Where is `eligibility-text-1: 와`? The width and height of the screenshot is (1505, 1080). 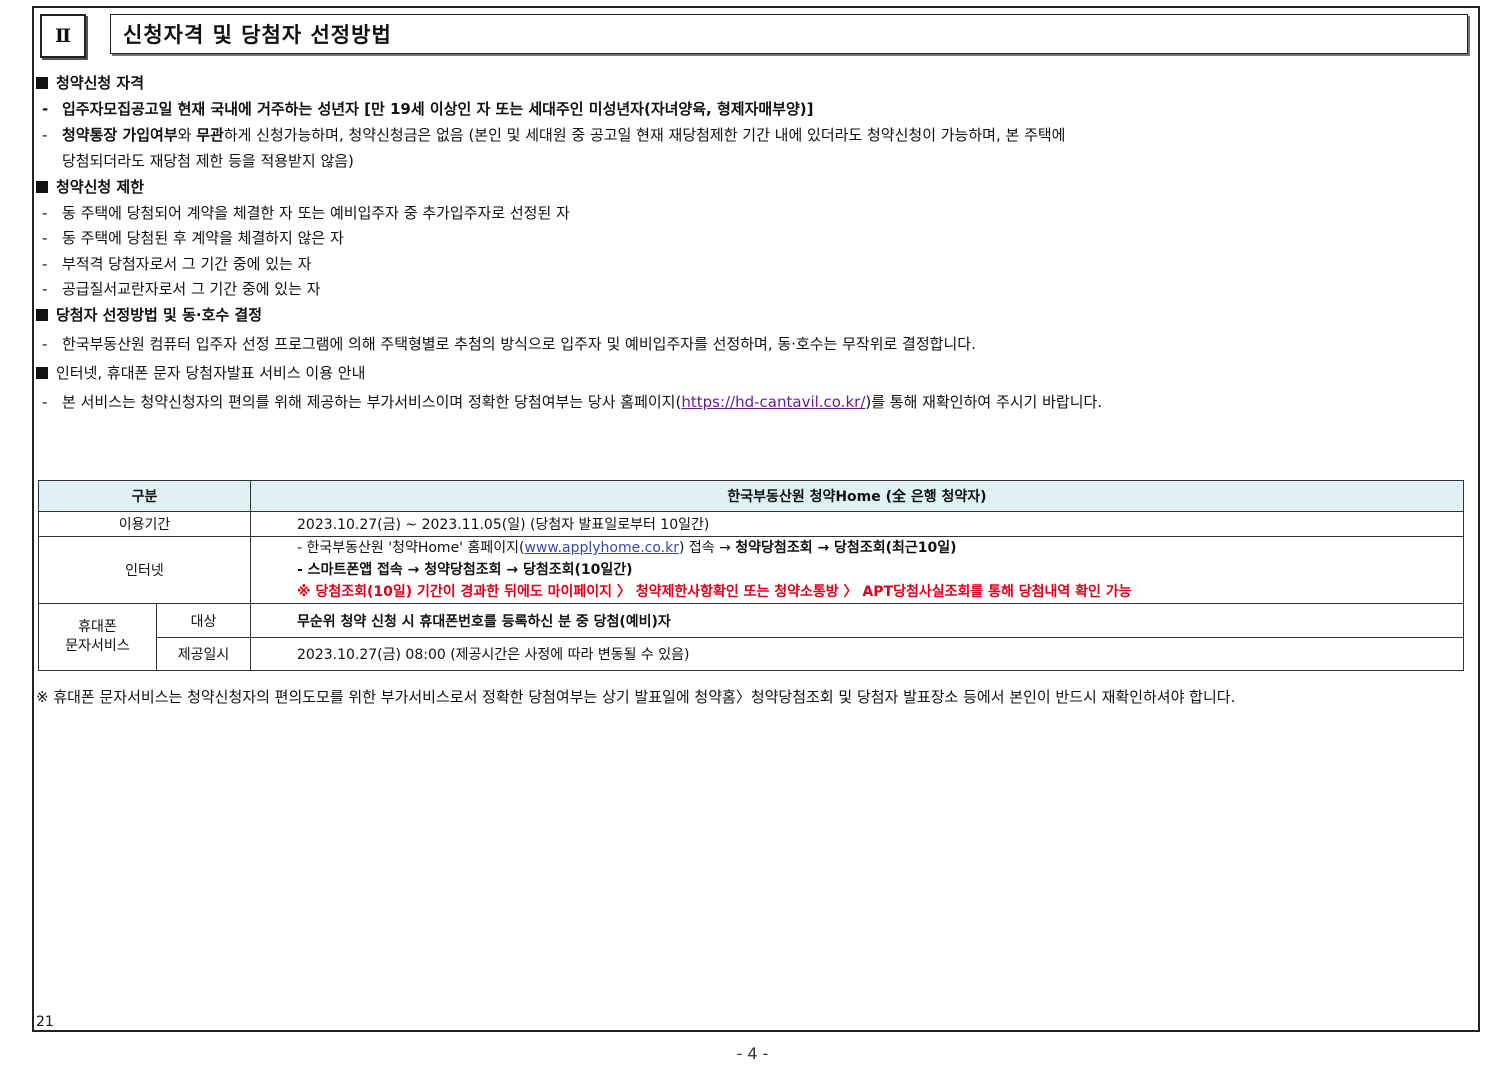
eligibility-text-1: 와 is located at coordinates (187, 135).